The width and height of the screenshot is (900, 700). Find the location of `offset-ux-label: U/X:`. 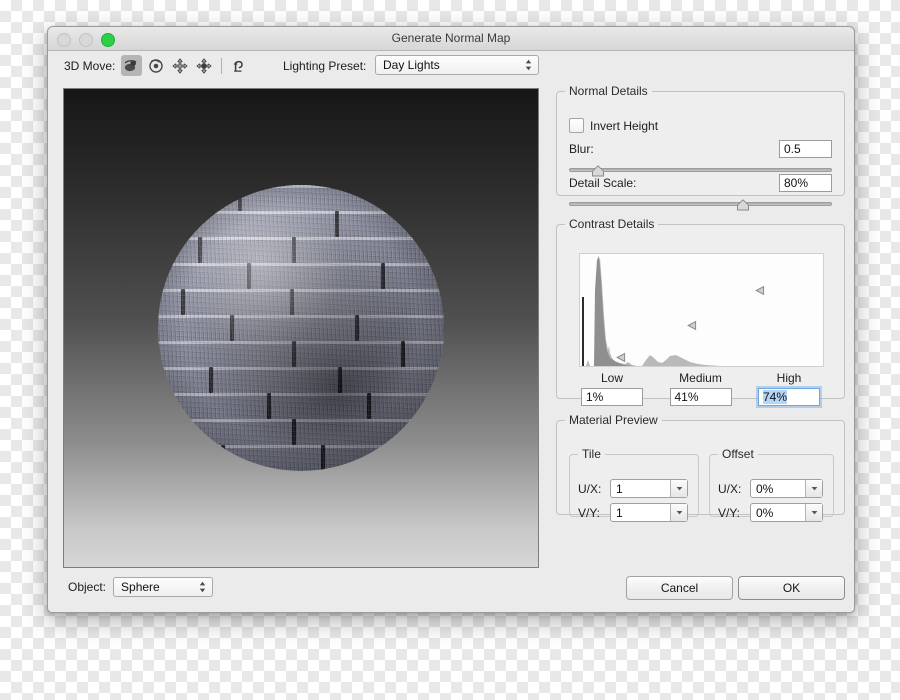

offset-ux-label: U/X: is located at coordinates (730, 488).